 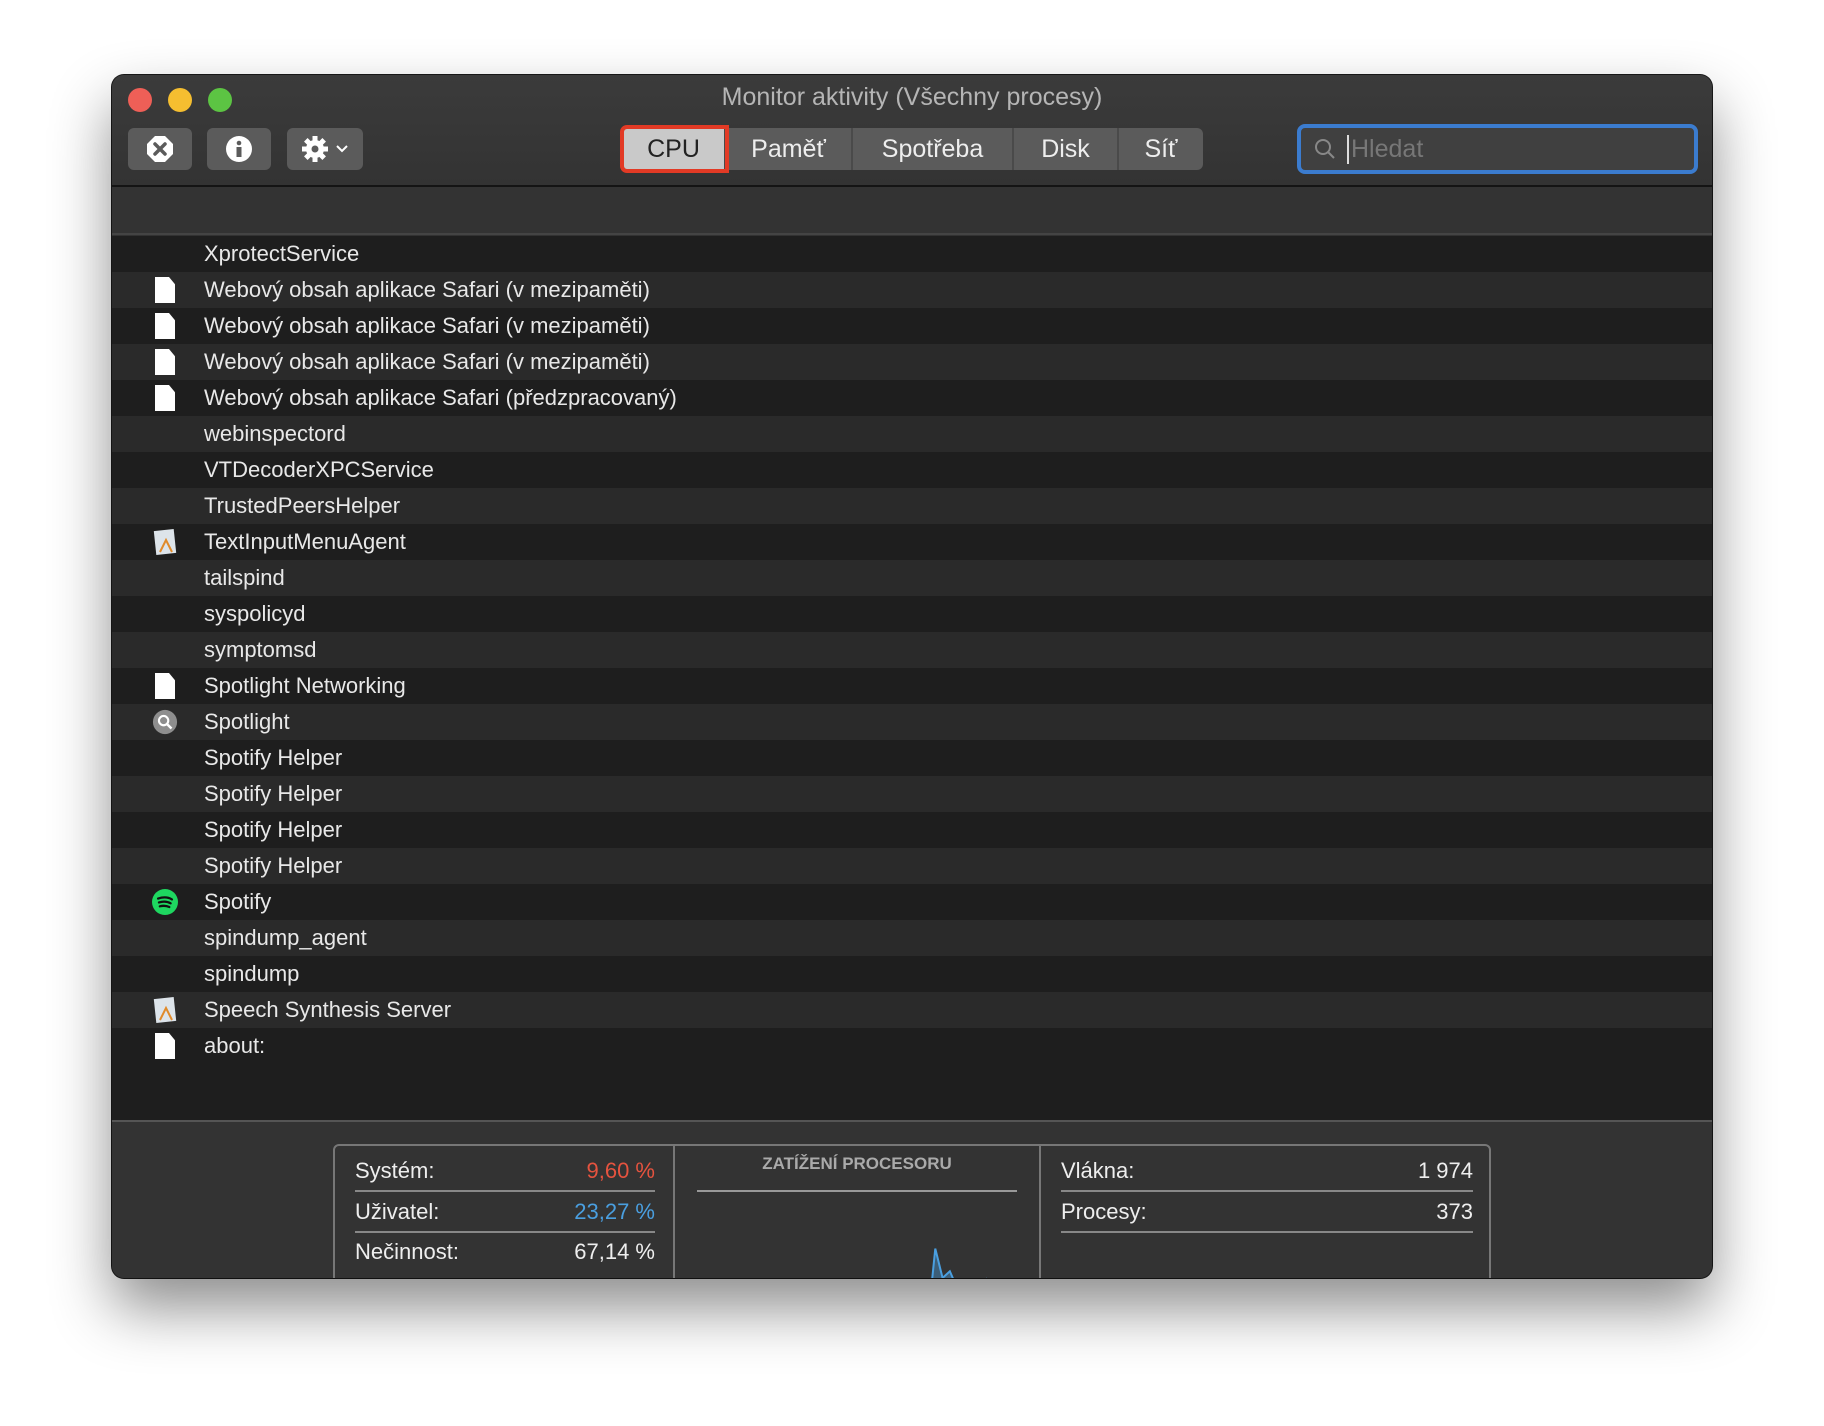 I want to click on process-row: symptomsd, so click(x=912, y=650).